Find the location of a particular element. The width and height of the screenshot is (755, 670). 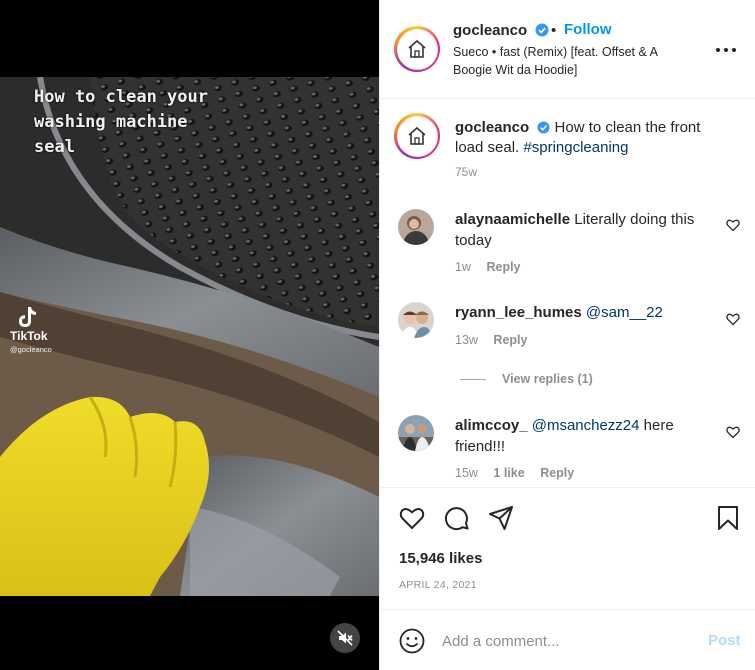

comment-time: 15w is located at coordinates (466, 473).